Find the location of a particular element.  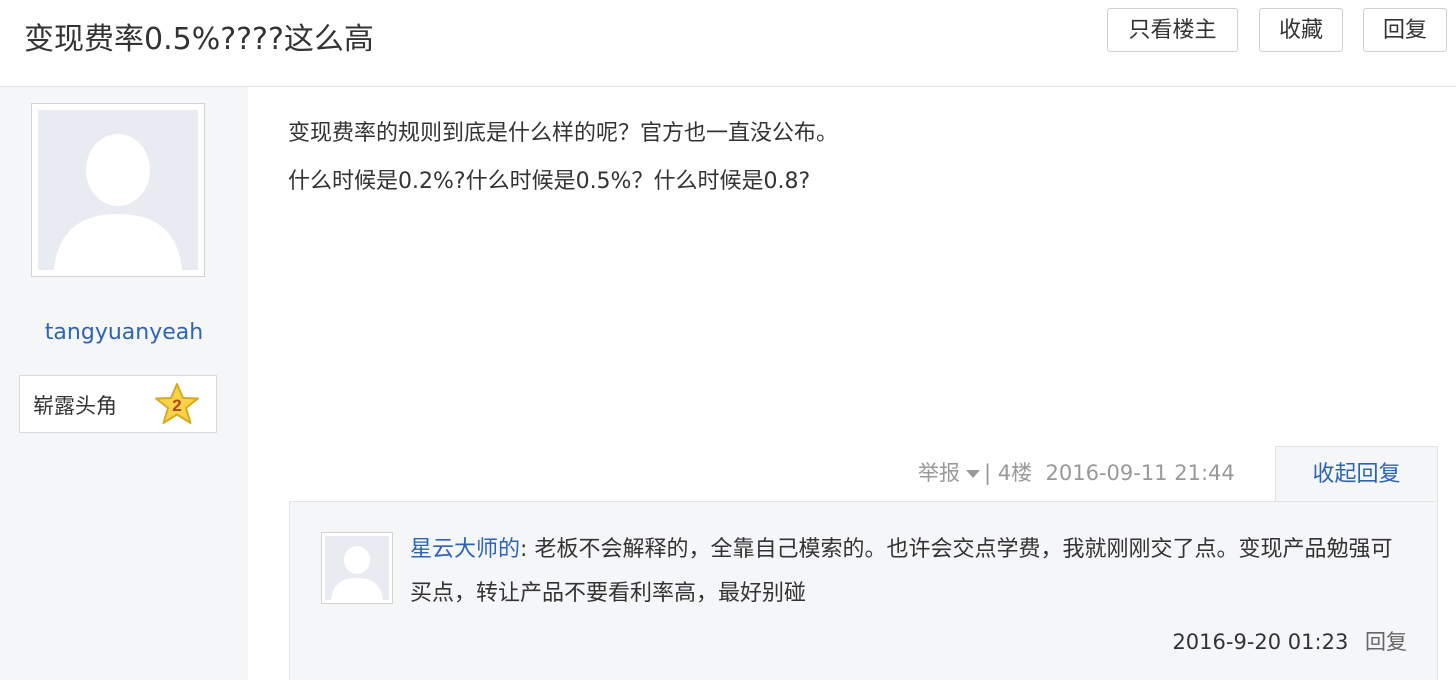

reply-avatar is located at coordinates (357, 568).